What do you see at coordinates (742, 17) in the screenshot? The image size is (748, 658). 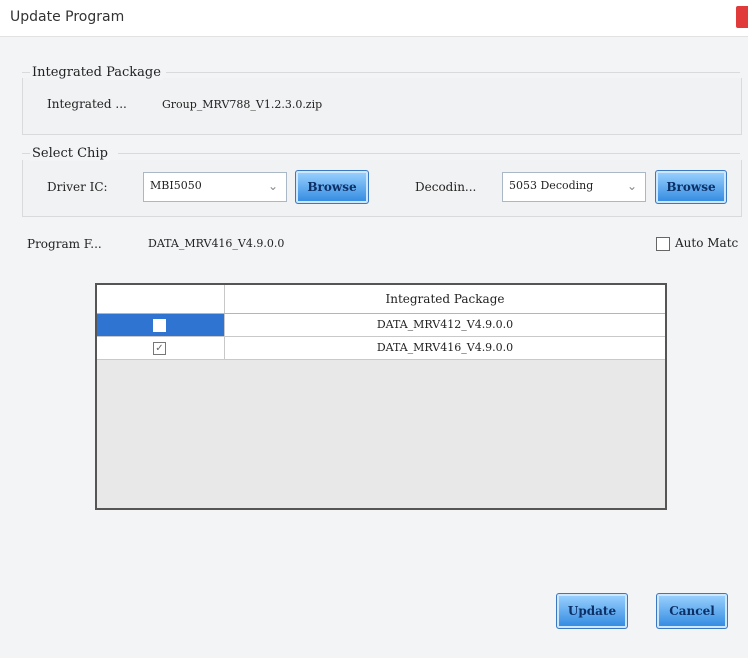 I see `close-icon` at bounding box center [742, 17].